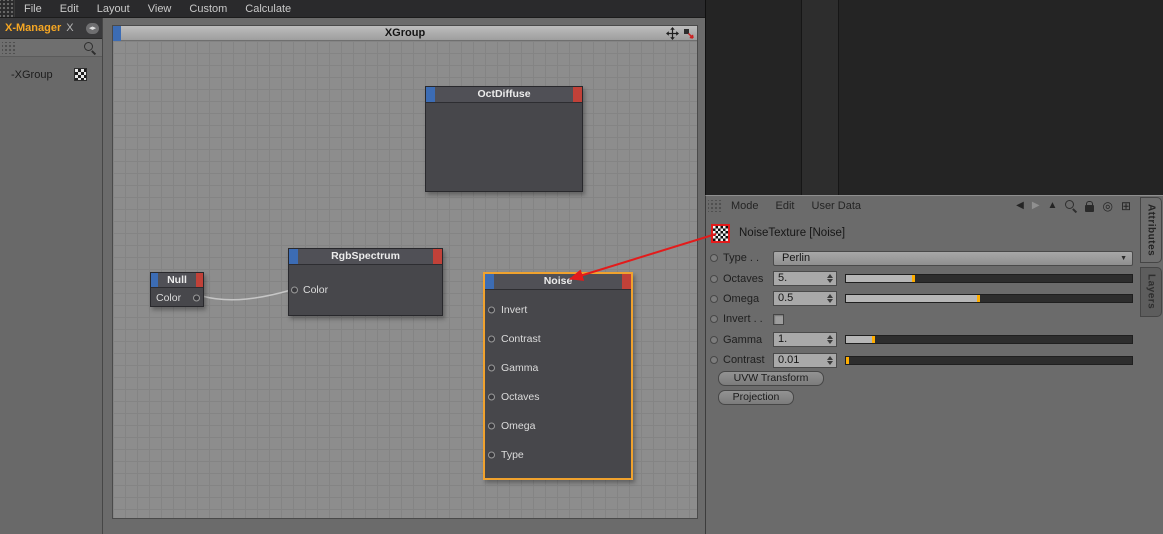 The image size is (1163, 534). I want to click on port-row-color: Color, so click(365, 290).